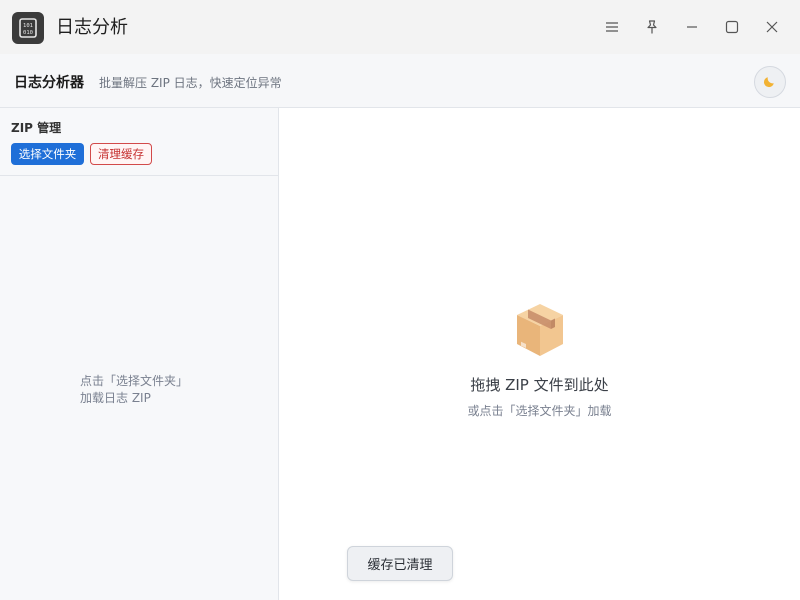  What do you see at coordinates (28, 33) in the screenshot?
I see `svg-text: 010` at bounding box center [28, 33].